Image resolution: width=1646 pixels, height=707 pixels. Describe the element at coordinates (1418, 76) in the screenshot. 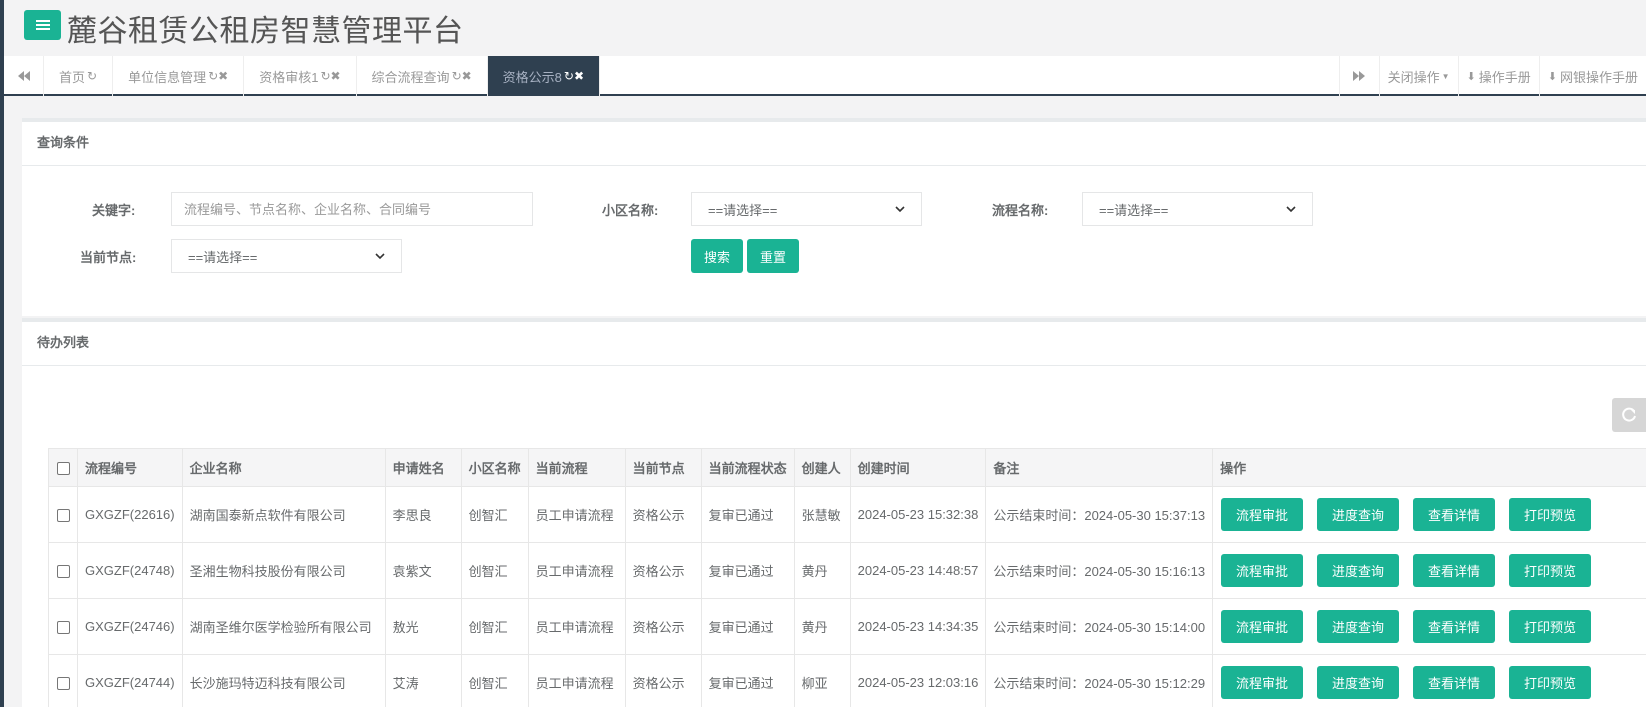

I see `close-operations-dropdown: 关闭操作 ▼` at that location.